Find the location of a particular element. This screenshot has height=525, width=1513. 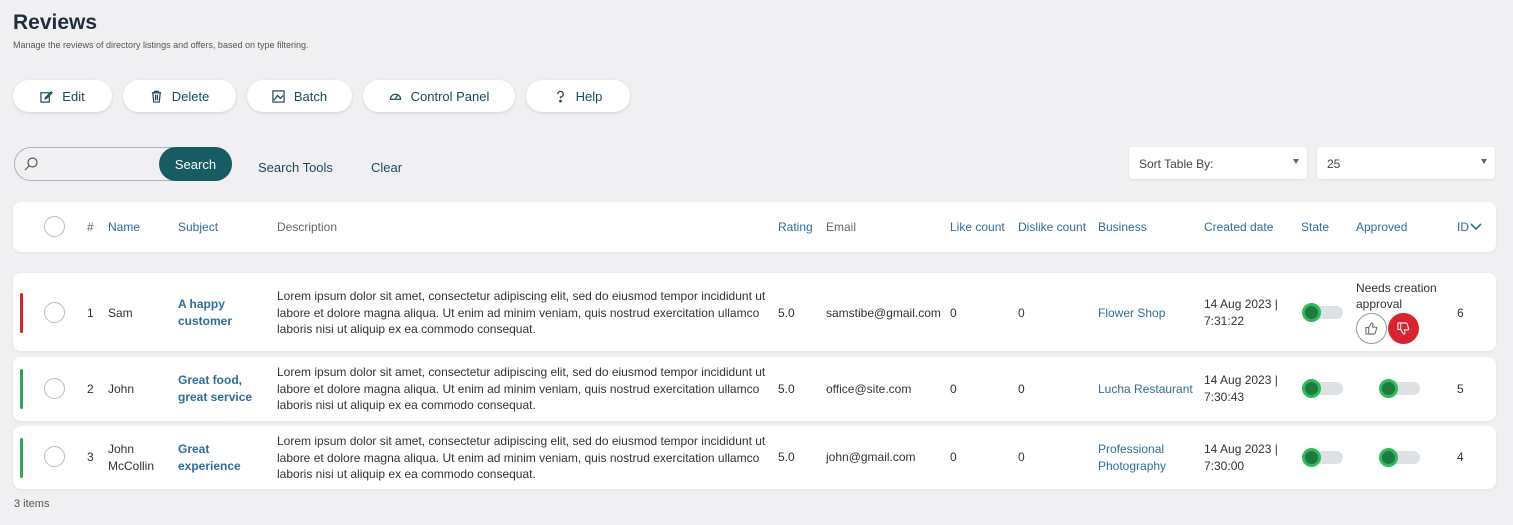

search-box: Search is located at coordinates (123, 164).